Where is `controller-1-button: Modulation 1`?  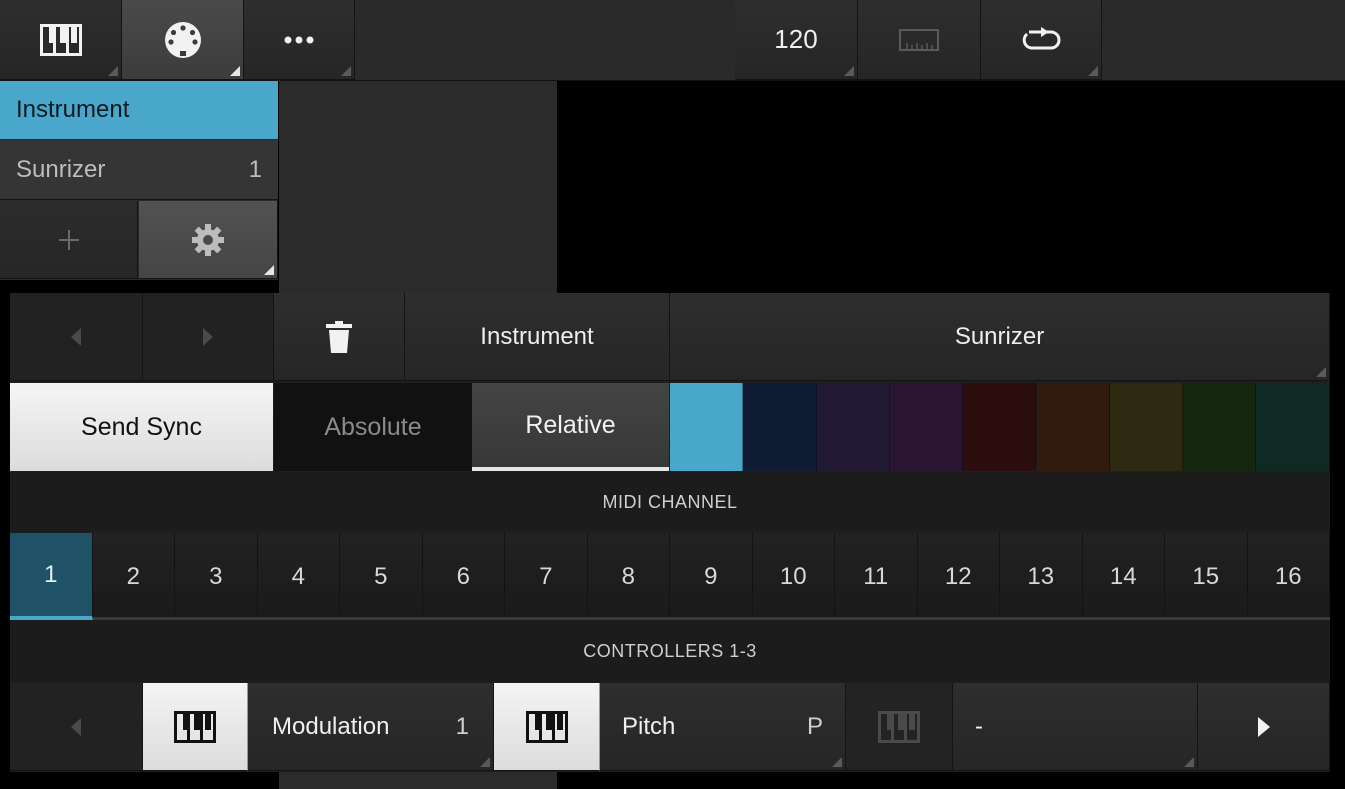 controller-1-button: Modulation 1 is located at coordinates (371, 727).